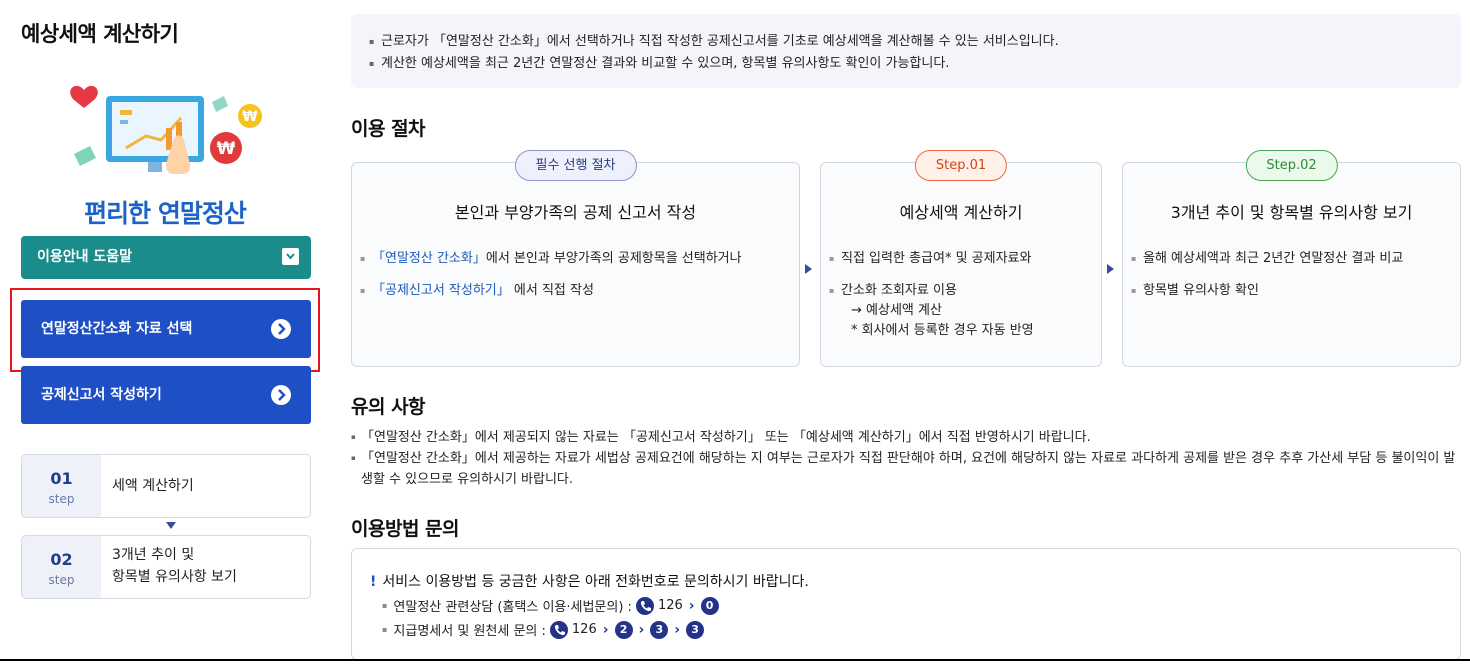 The image size is (1470, 668). I want to click on step-label-line: 3개년 추이 및, so click(153, 555).